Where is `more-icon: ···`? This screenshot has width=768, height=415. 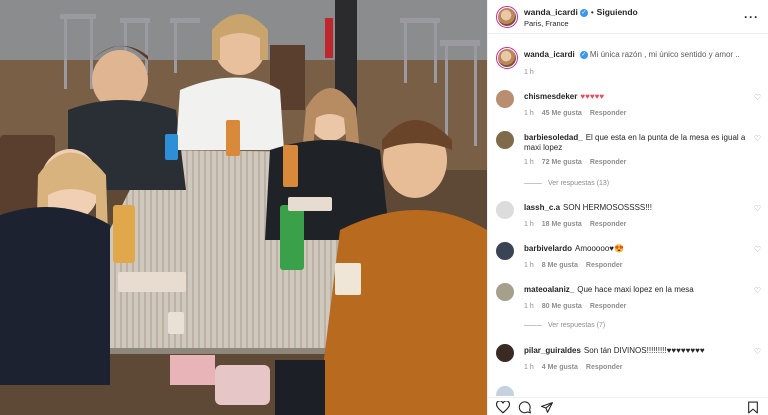 more-icon: ··· is located at coordinates (751, 17).